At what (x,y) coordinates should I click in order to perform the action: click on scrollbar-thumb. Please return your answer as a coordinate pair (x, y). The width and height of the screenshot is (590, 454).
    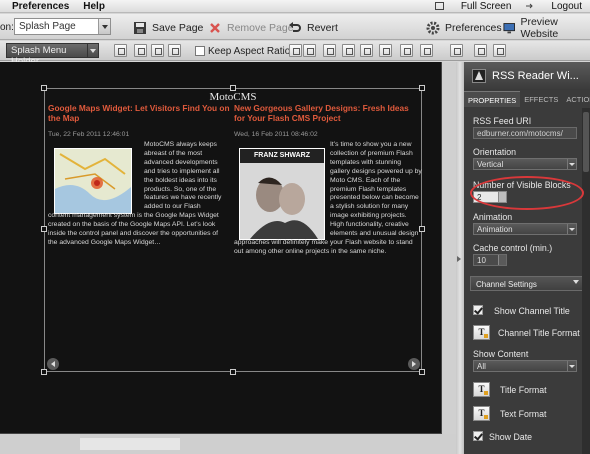
    Looking at the image, I should click on (586, 142).